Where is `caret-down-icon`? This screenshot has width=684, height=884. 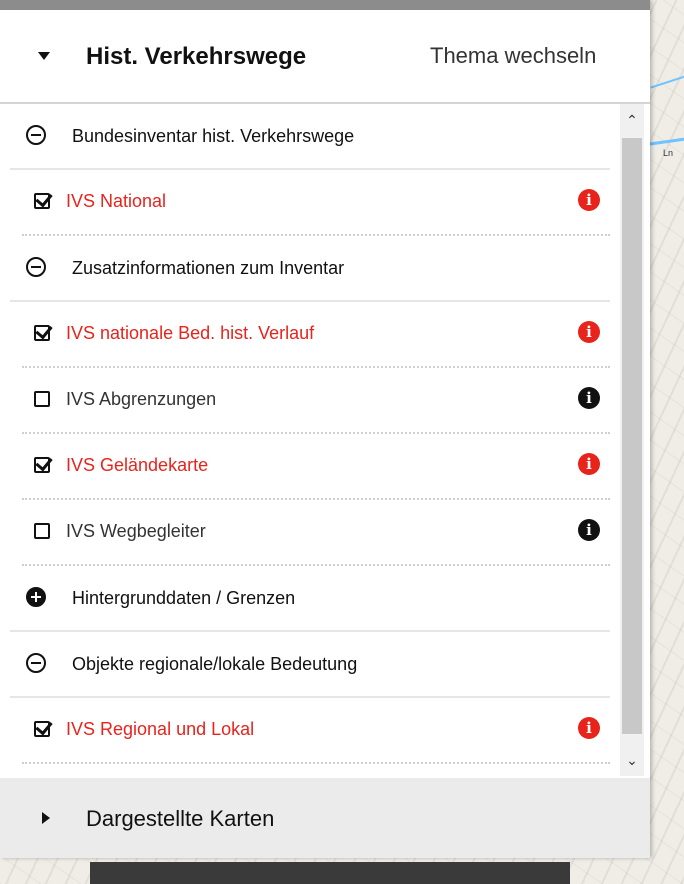 caret-down-icon is located at coordinates (44, 56).